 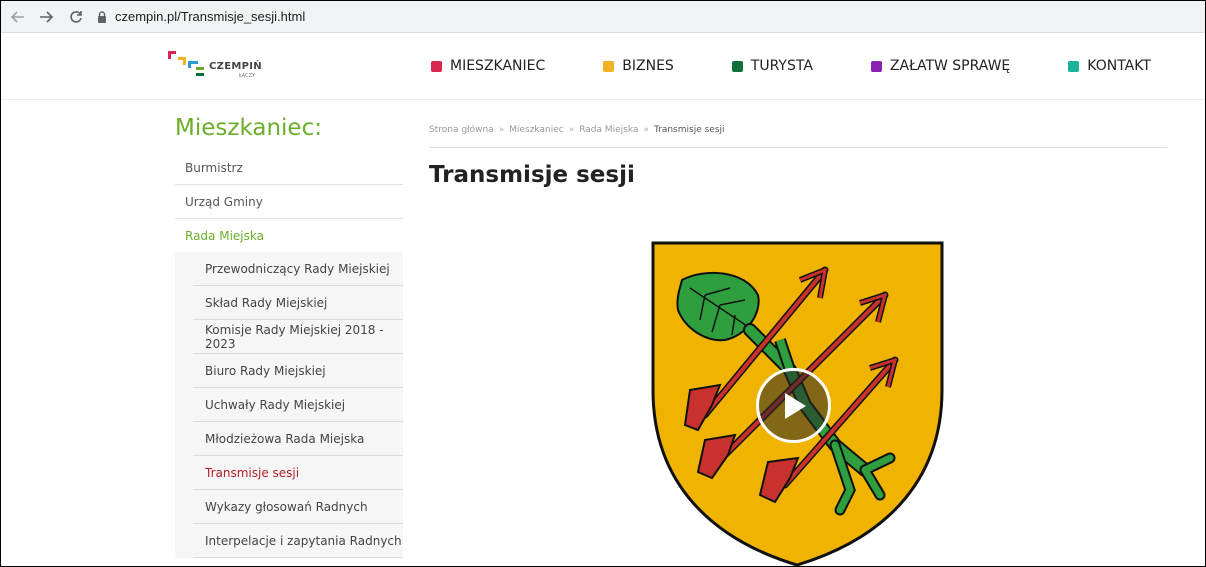 I want to click on nav-label: MIESZKANIEC, so click(x=498, y=66).